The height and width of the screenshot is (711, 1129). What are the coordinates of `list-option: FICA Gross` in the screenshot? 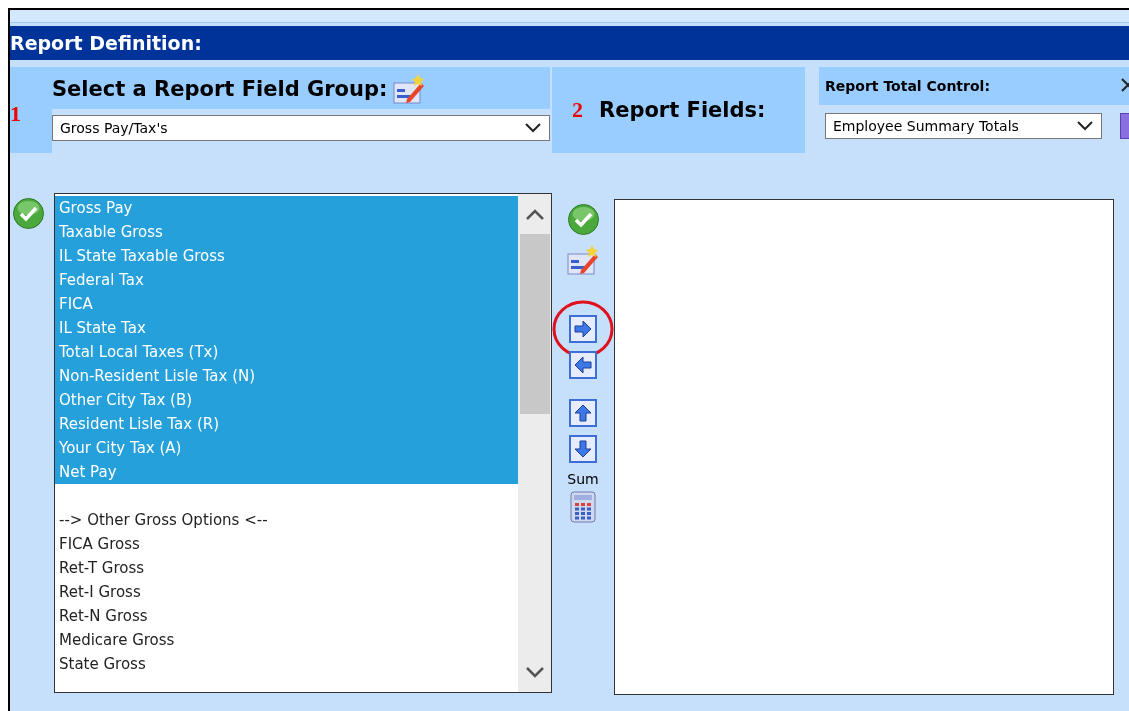 It's located at (286, 544).